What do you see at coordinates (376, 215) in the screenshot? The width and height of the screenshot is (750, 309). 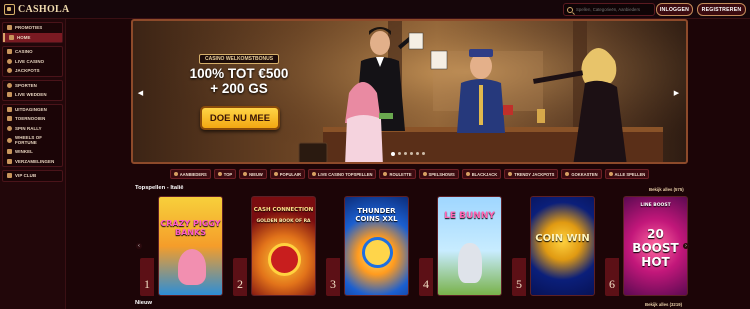 I see `game-title: THUNDER COINS XXL` at bounding box center [376, 215].